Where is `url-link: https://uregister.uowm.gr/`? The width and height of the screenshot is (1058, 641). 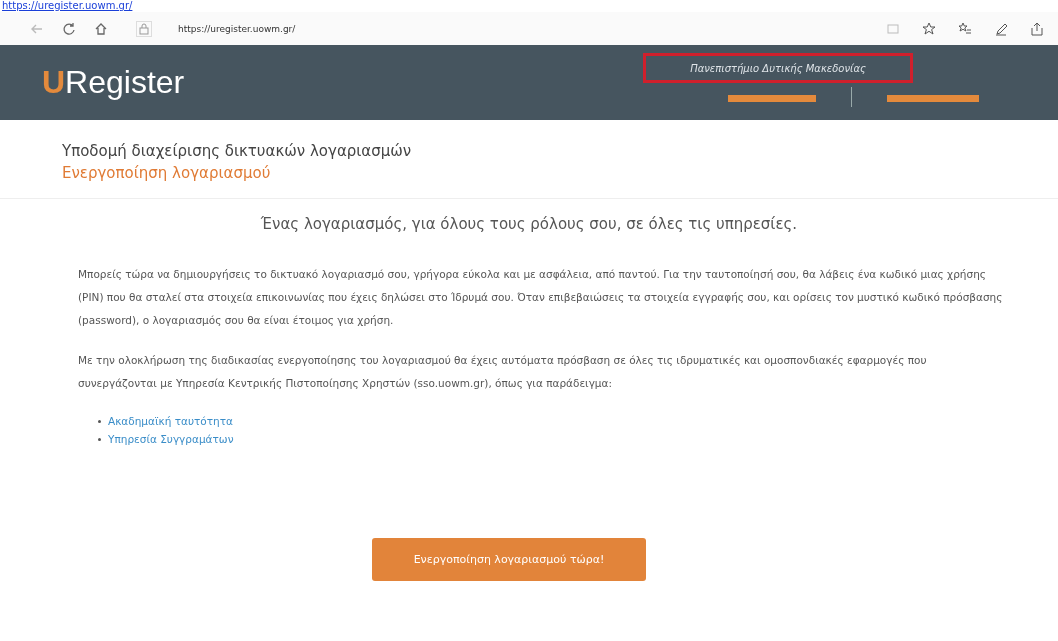 url-link: https://uregister.uowm.gr/ is located at coordinates (67, 6).